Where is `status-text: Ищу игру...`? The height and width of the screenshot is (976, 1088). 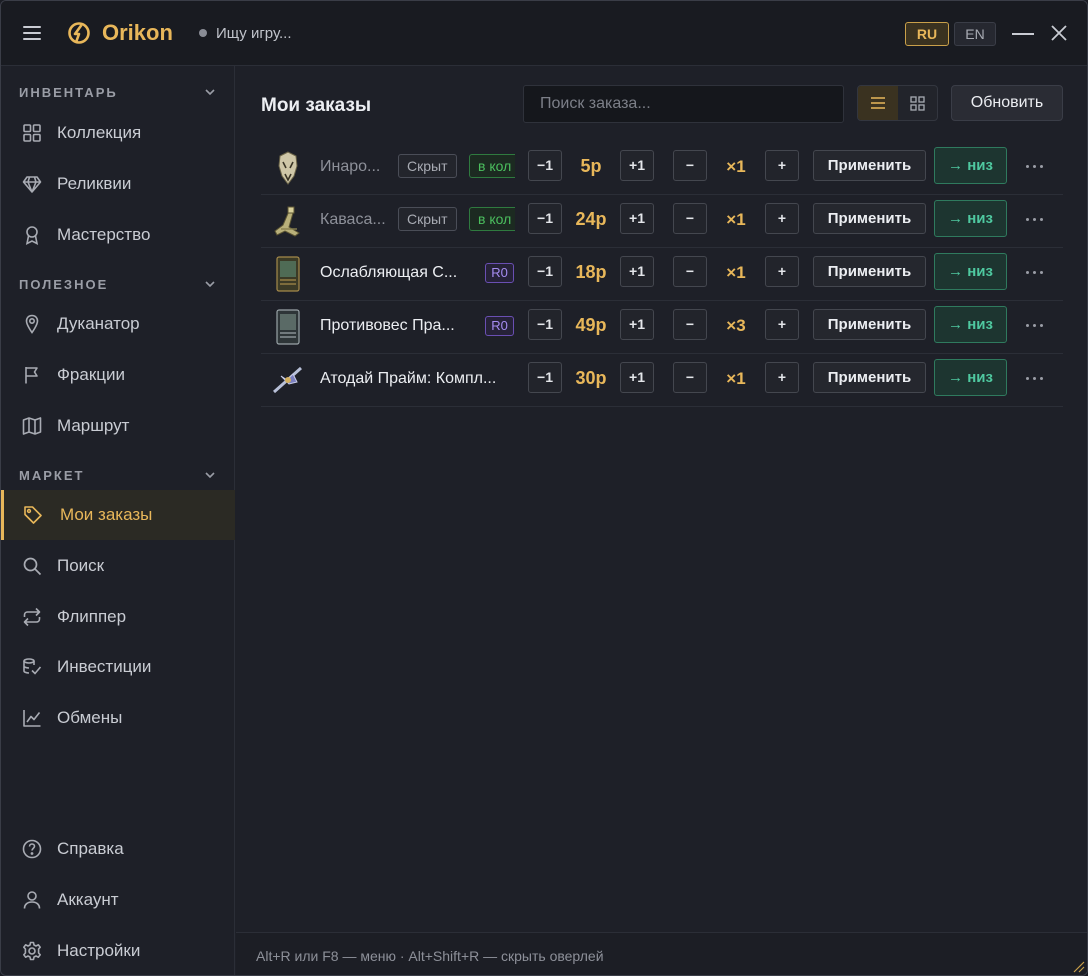
status-text: Ищу игру... is located at coordinates (254, 33).